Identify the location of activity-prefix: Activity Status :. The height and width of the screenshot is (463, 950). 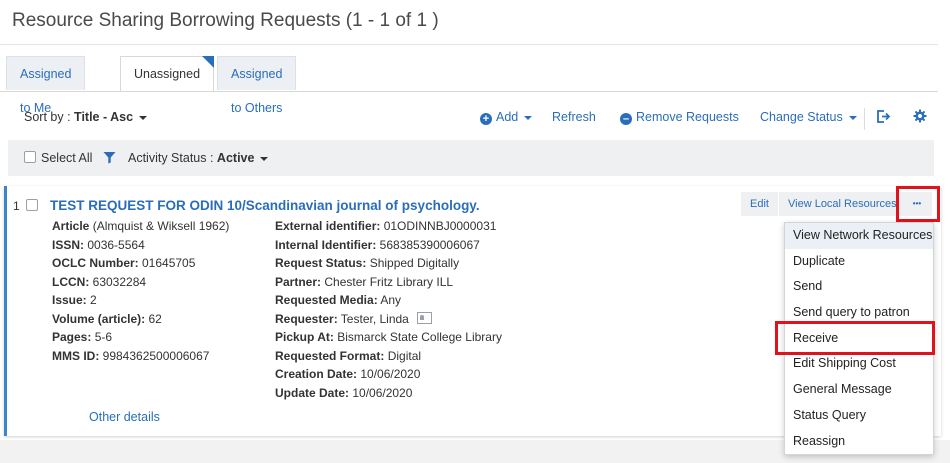
(172, 158).